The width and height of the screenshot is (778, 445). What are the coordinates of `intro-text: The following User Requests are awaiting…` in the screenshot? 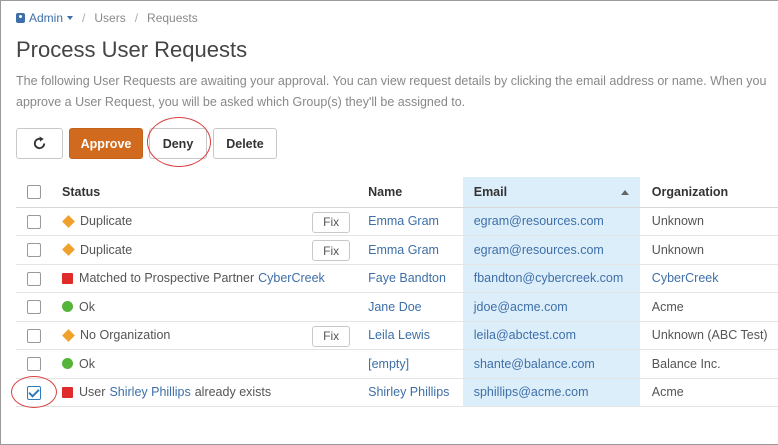 It's located at (391, 91).